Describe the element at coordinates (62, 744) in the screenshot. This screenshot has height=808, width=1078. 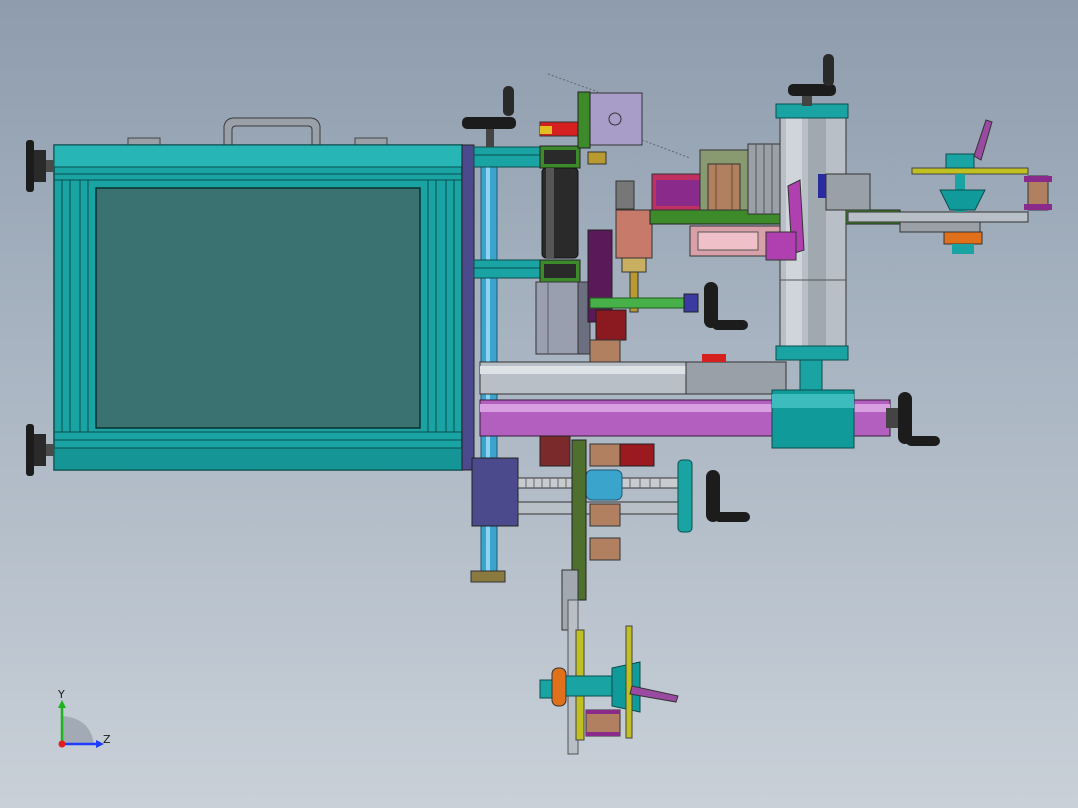
I see `triad-x-axis` at that location.